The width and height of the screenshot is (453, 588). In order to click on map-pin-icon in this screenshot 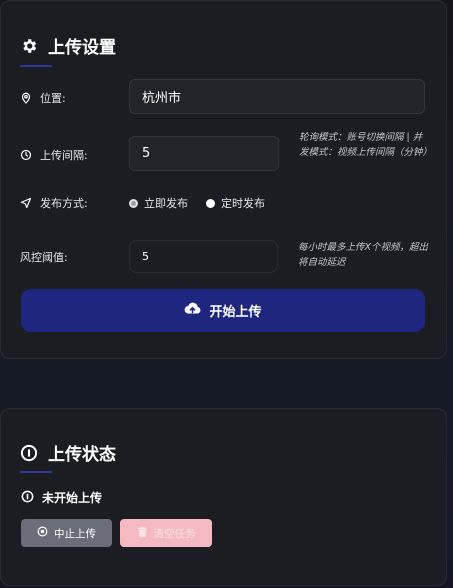, I will do `click(26, 98)`.